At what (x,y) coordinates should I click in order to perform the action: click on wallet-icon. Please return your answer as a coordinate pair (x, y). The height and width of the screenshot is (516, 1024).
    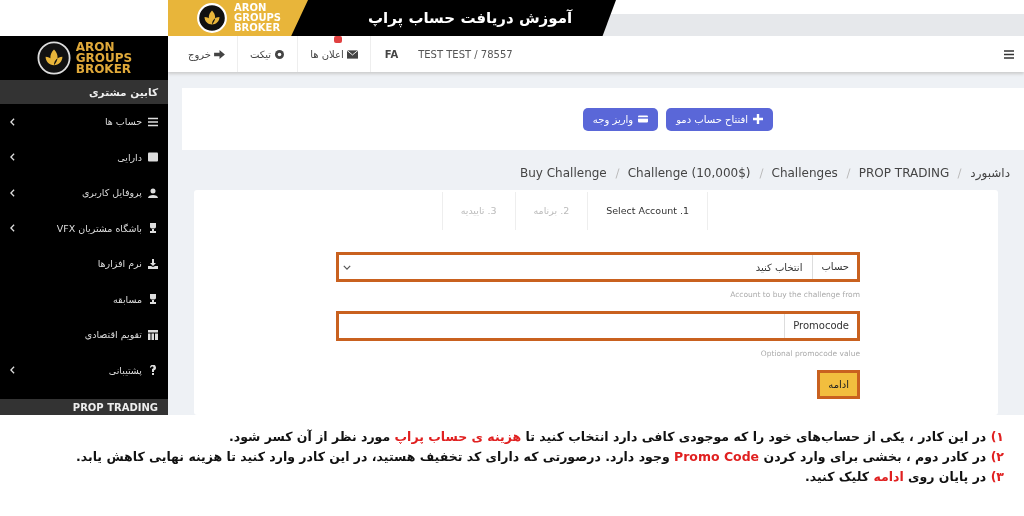
    Looking at the image, I should click on (153, 157).